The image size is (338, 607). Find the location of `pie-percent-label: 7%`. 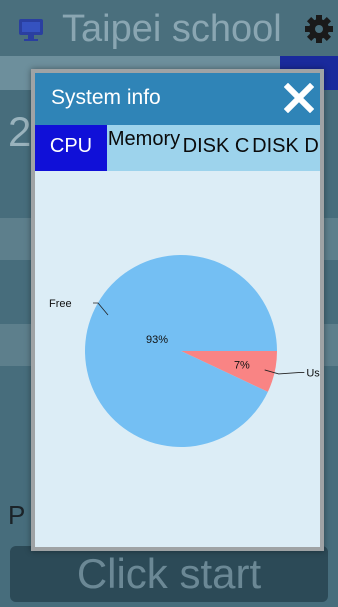

pie-percent-label: 7% is located at coordinates (242, 366).